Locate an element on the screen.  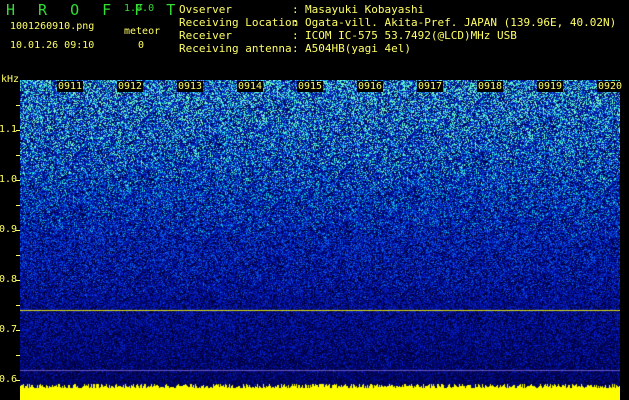
time-tick-label: 0919 is located at coordinates (550, 86).